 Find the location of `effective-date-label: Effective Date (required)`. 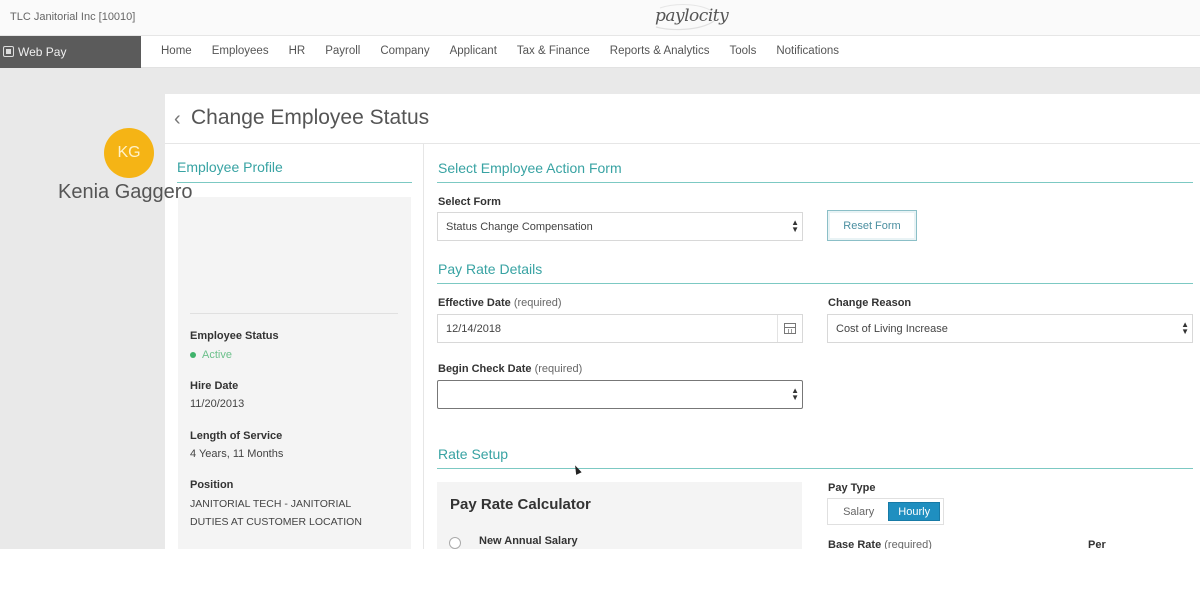

effective-date-label: Effective Date (required) is located at coordinates (500, 303).